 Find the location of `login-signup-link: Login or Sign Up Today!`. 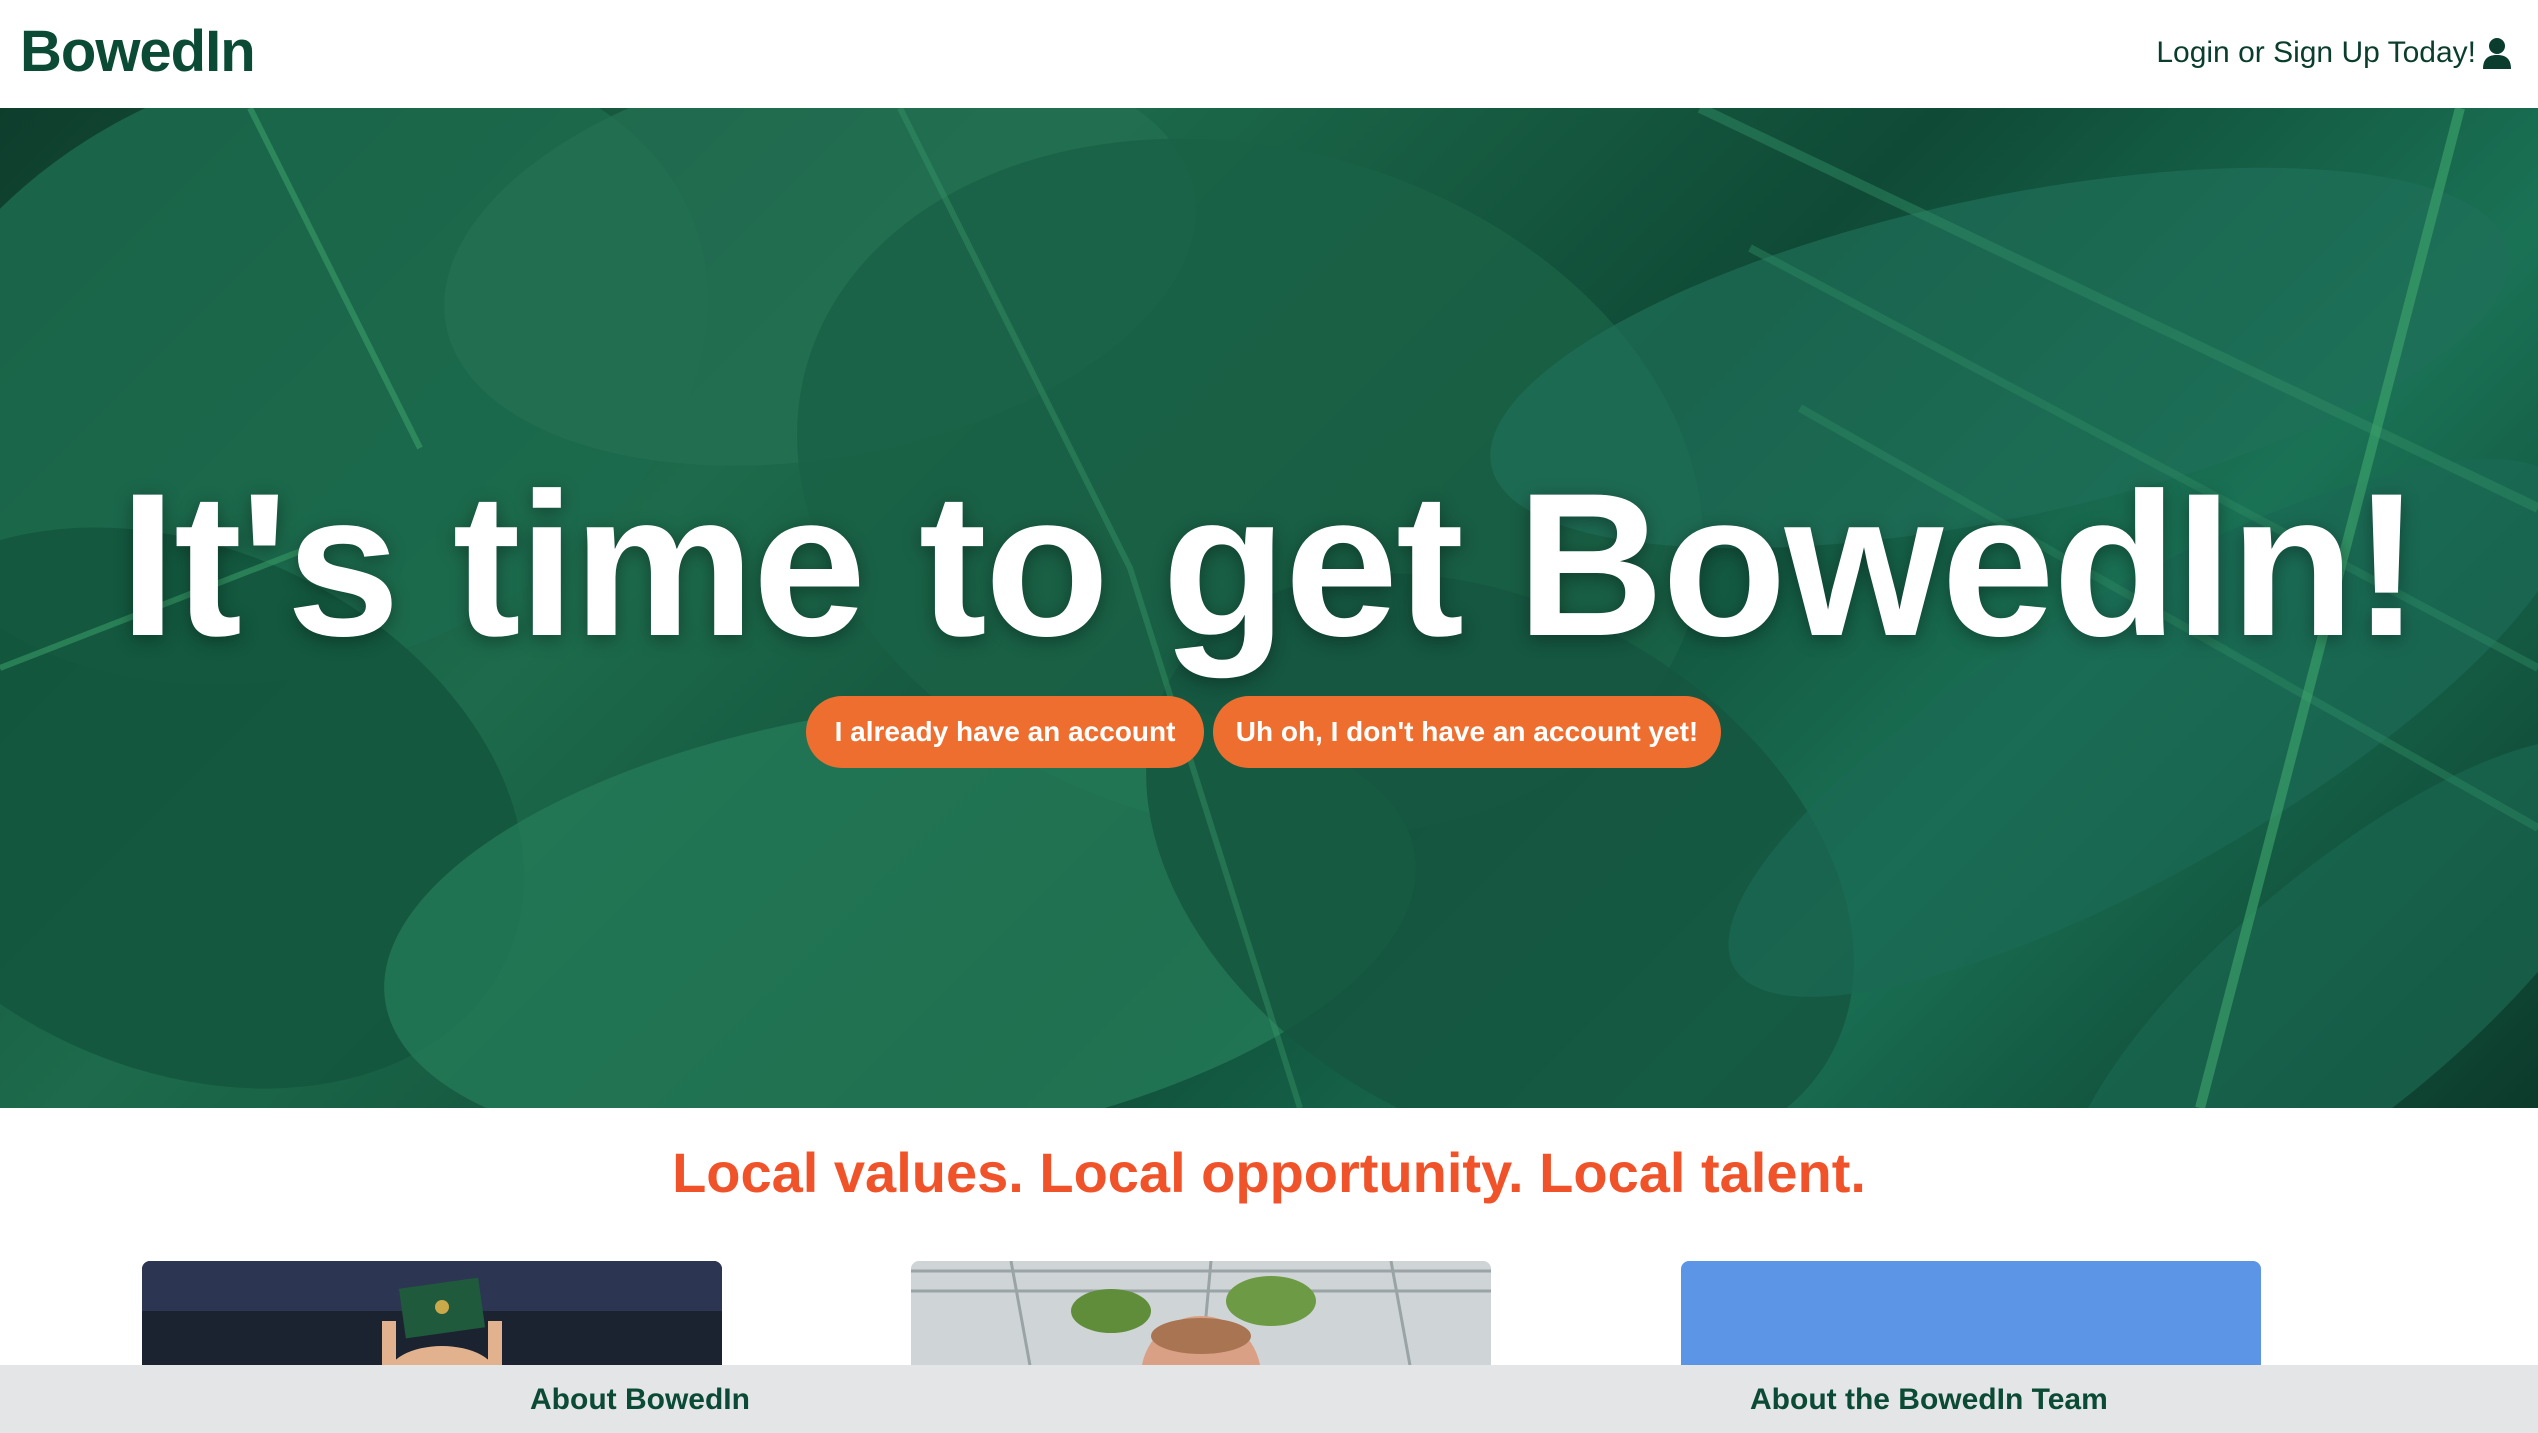

login-signup-link: Login or Sign Up Today! is located at coordinates (2334, 53).